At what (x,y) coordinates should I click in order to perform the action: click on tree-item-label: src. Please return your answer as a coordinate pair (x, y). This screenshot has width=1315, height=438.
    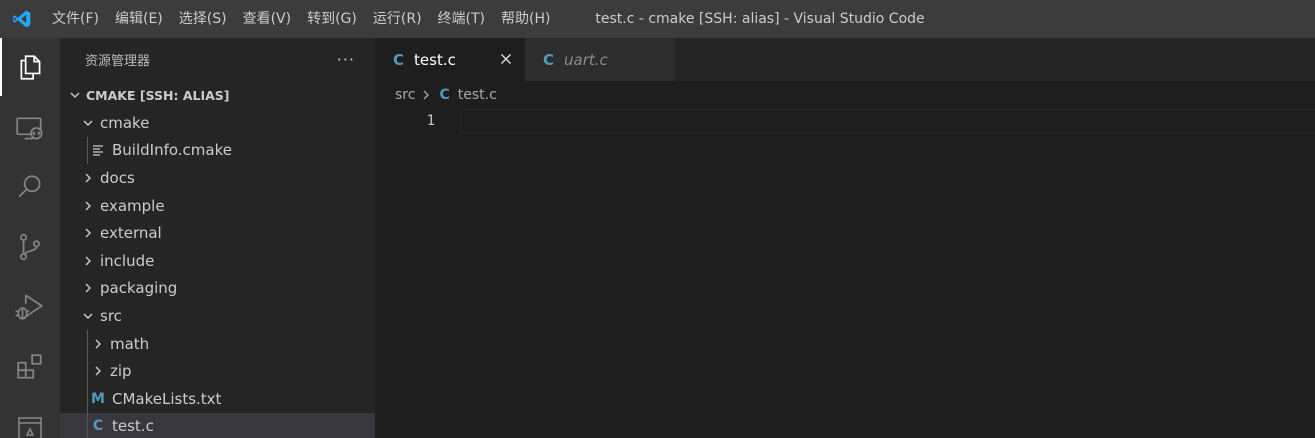
    Looking at the image, I should click on (111, 315).